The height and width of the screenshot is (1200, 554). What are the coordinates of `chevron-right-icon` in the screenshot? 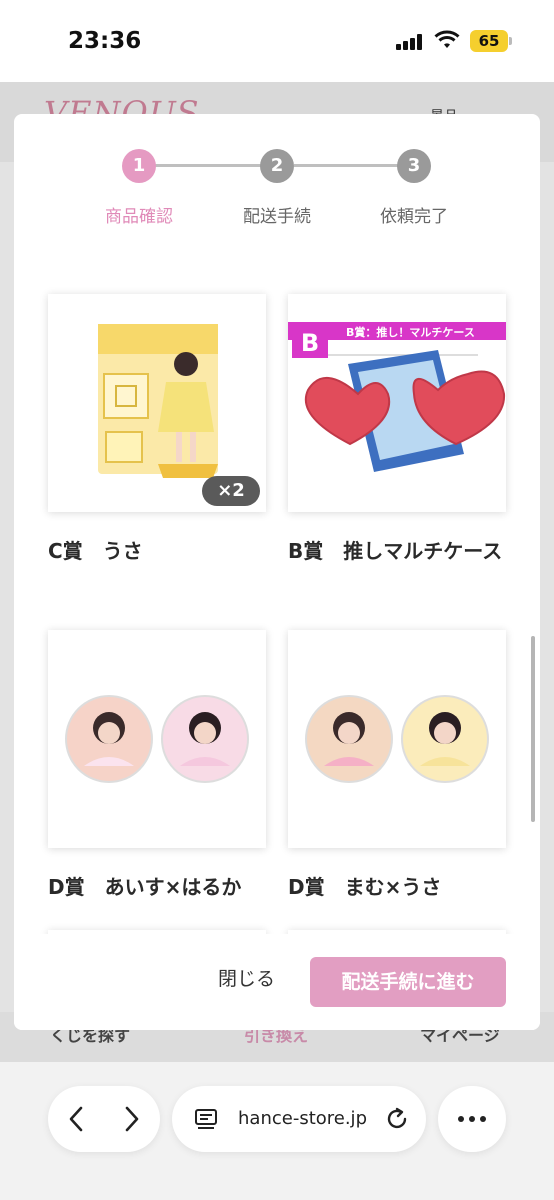 It's located at (132, 1119).